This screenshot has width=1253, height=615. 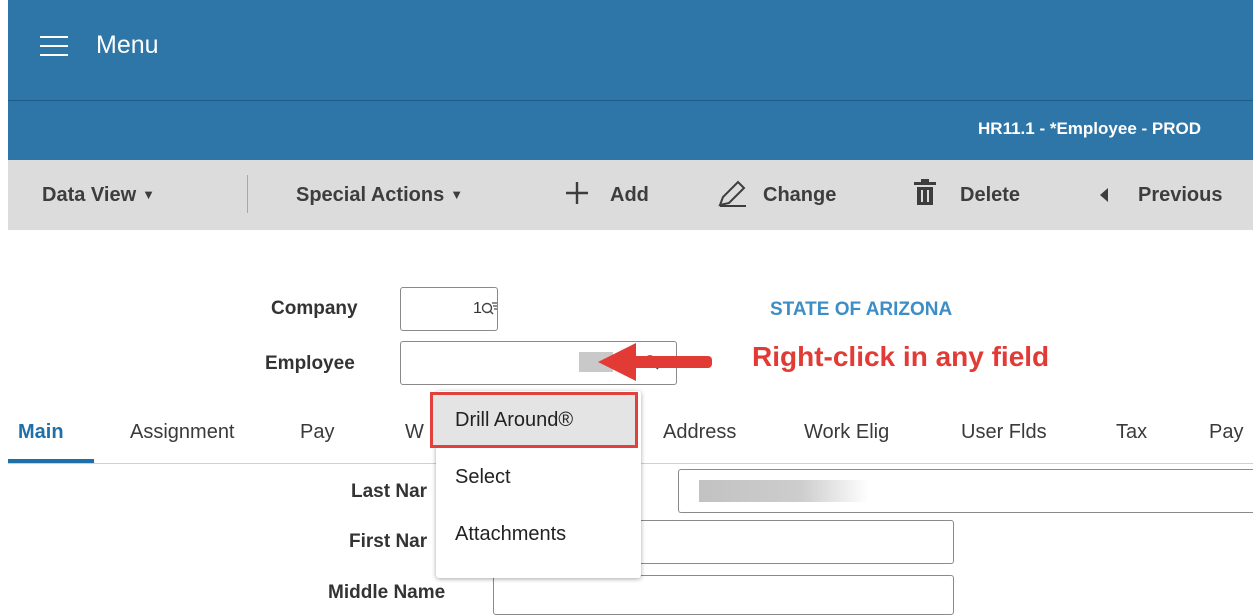 I want to click on tab-pay: Pay, so click(x=317, y=432).